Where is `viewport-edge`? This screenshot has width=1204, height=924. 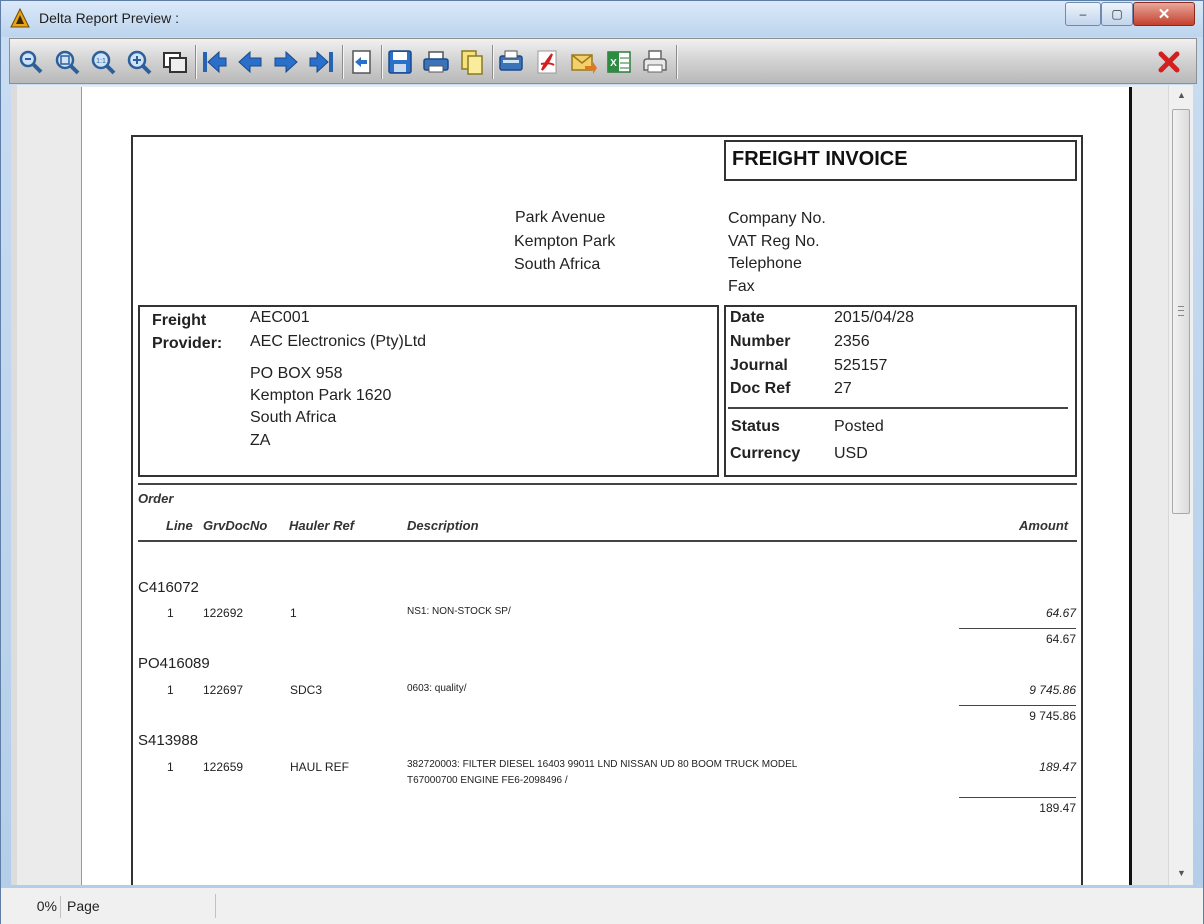 viewport-edge is located at coordinates (14, 485).